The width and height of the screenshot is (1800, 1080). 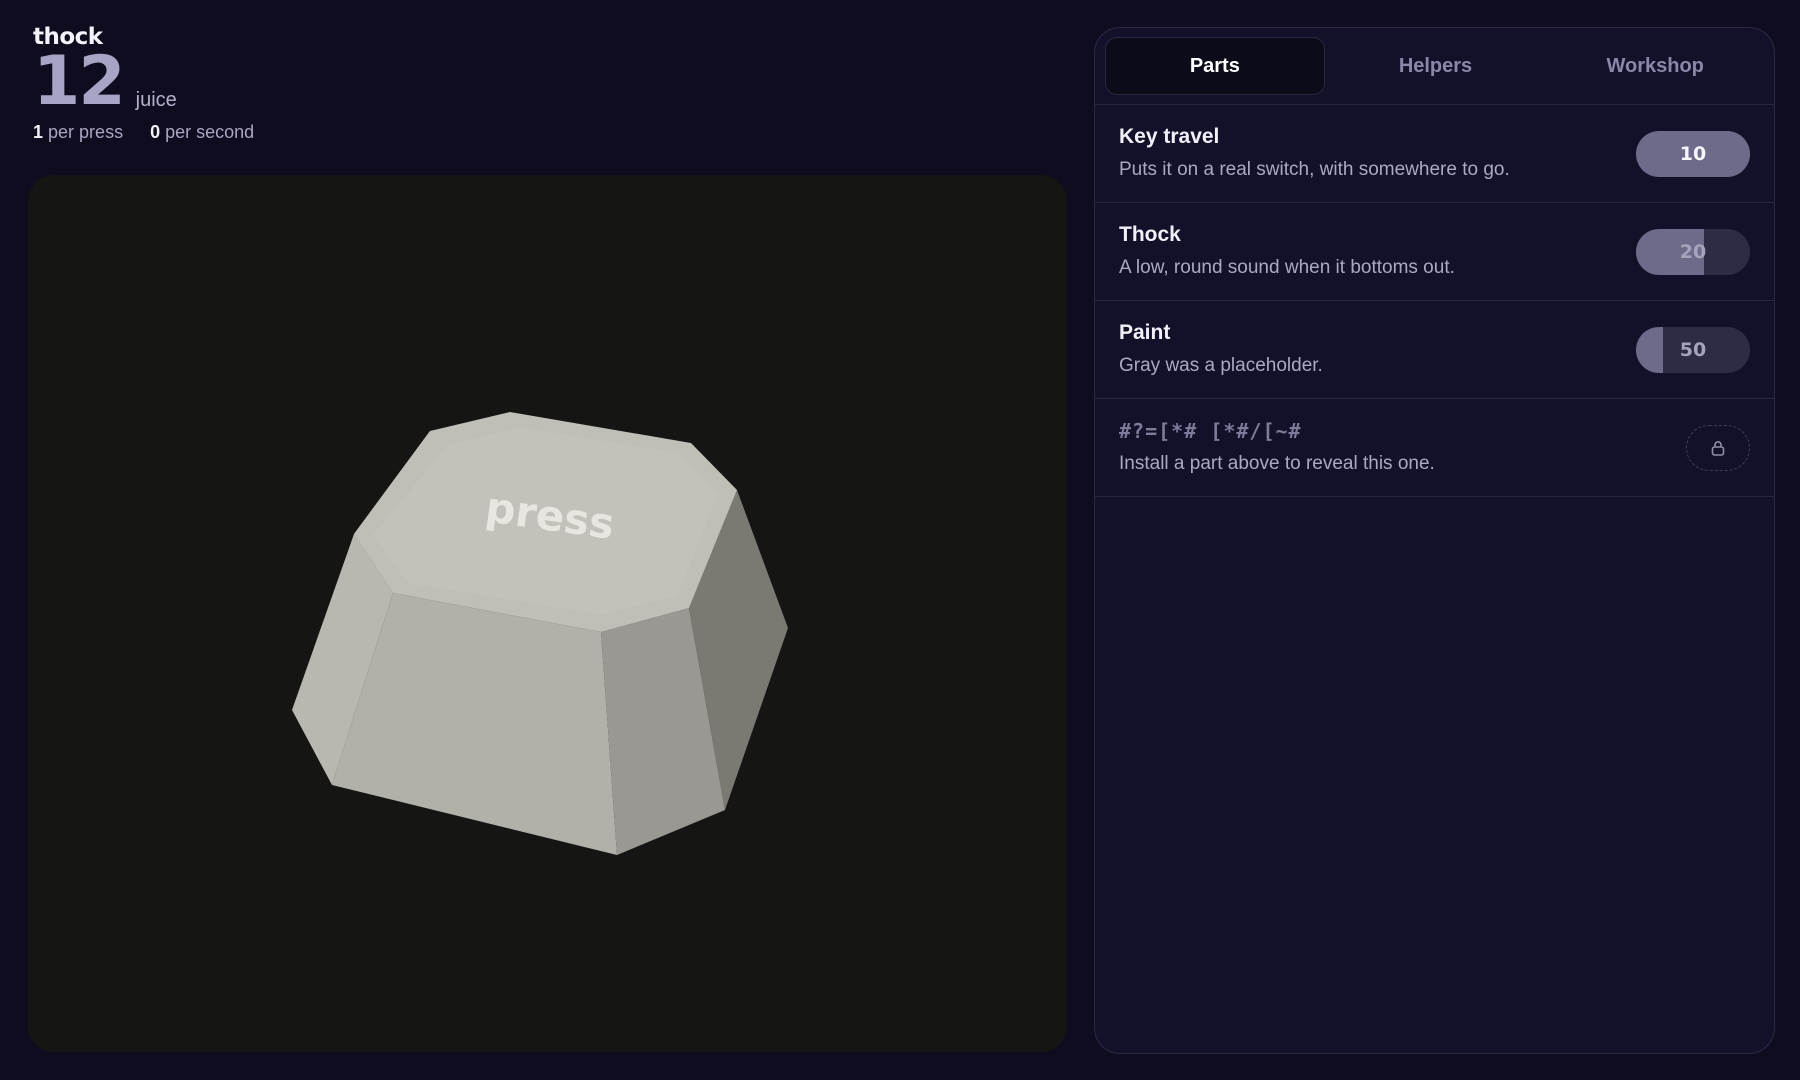 I want to click on tab-parts: Parts, so click(x=1215, y=66).